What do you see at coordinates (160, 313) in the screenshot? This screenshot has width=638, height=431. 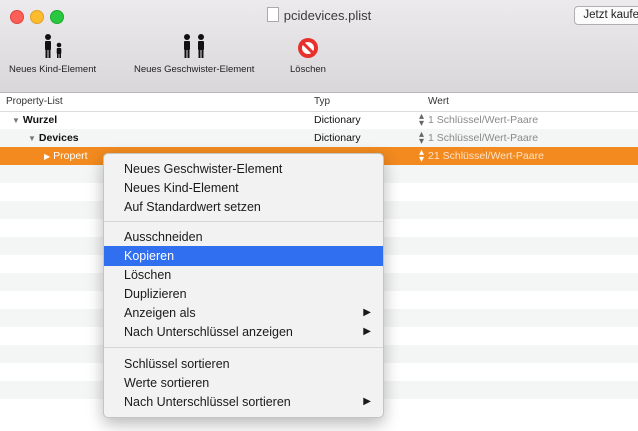 I see `menu-item-label: Anzeigen als` at bounding box center [160, 313].